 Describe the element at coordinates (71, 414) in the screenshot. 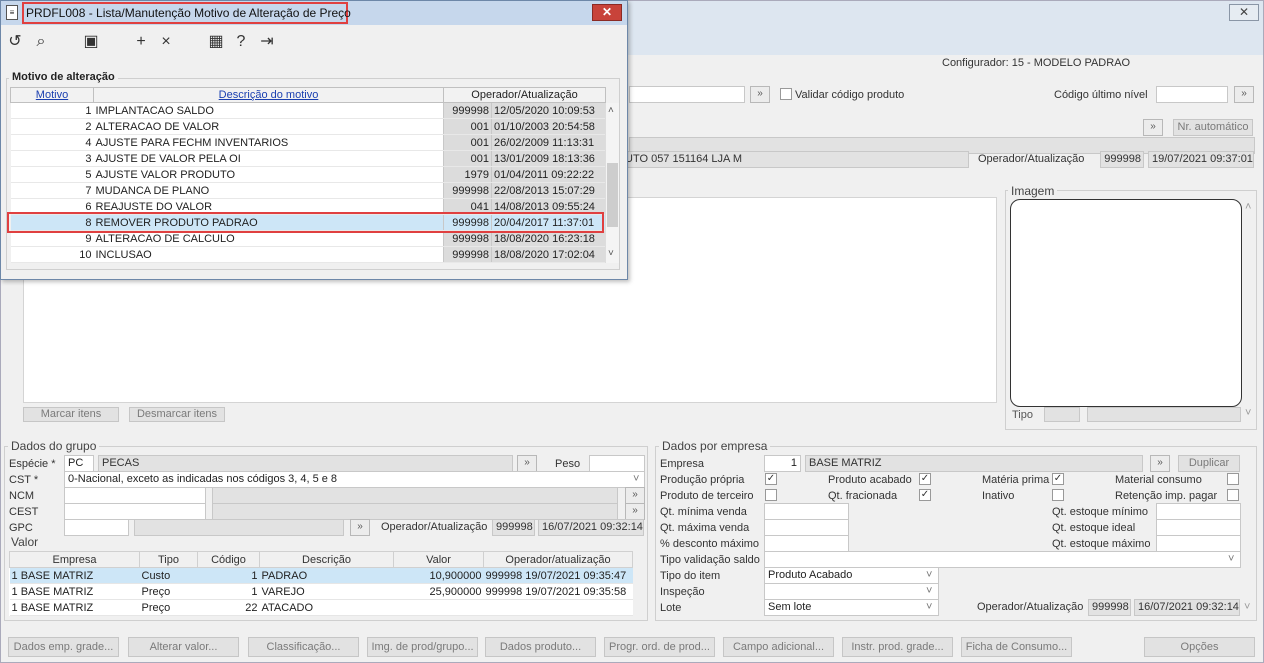

I see `marcar-itens-button: Marcar itens` at that location.